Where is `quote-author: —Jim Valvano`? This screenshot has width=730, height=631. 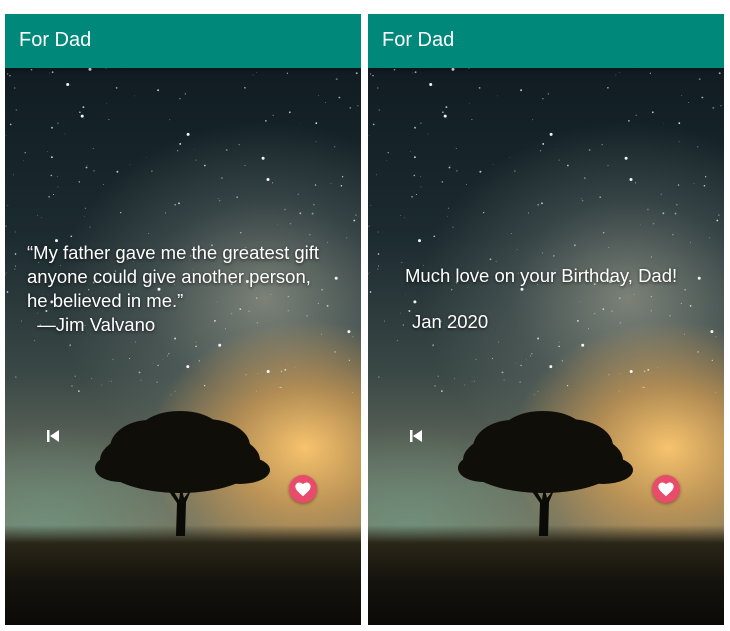 quote-author: —Jim Valvano is located at coordinates (91, 324).